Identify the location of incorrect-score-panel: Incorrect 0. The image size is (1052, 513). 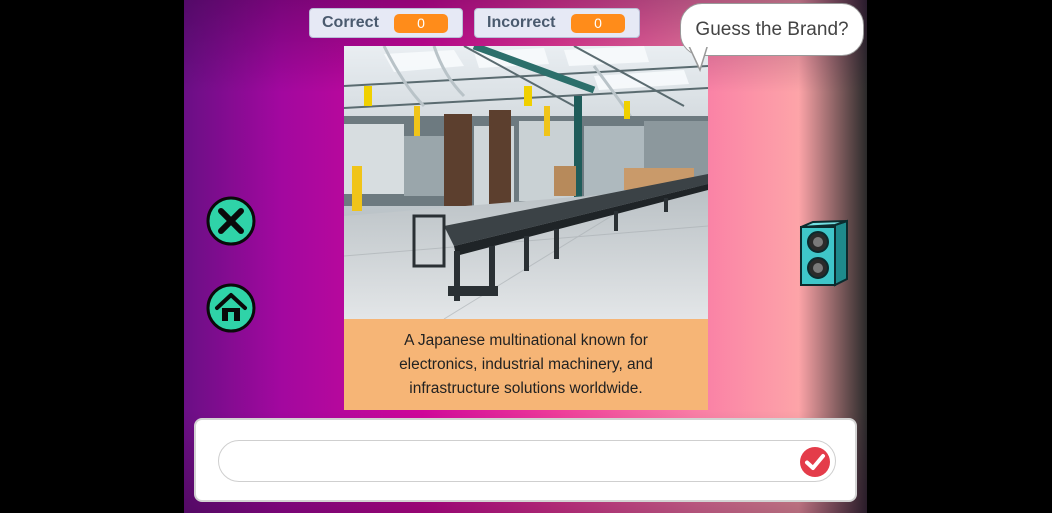
(557, 23).